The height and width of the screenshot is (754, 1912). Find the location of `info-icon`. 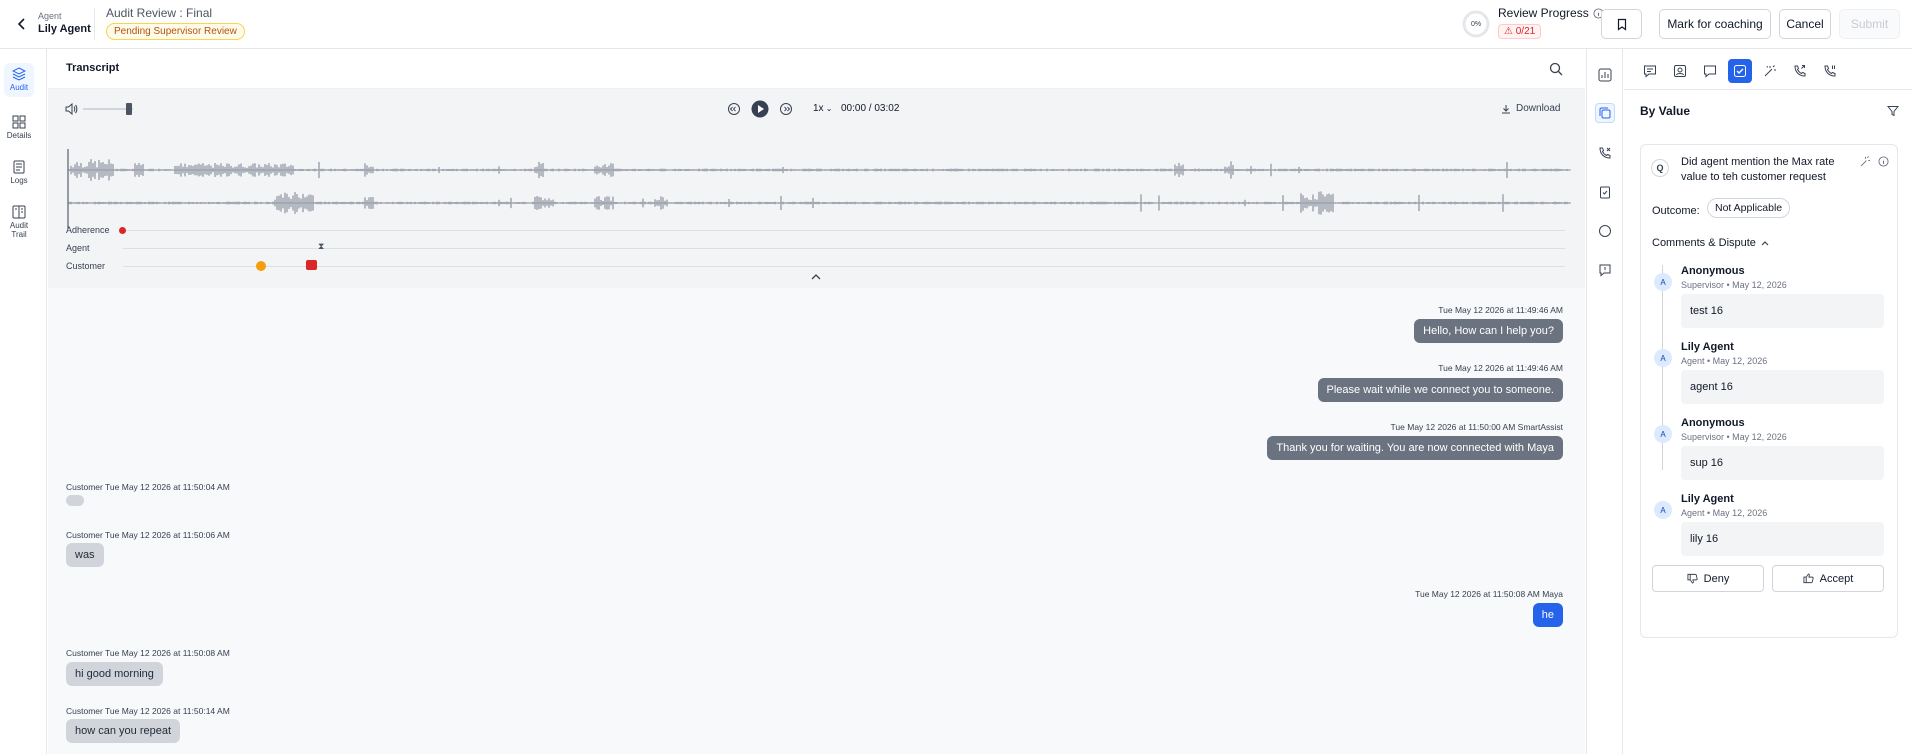

info-icon is located at coordinates (1883, 161).